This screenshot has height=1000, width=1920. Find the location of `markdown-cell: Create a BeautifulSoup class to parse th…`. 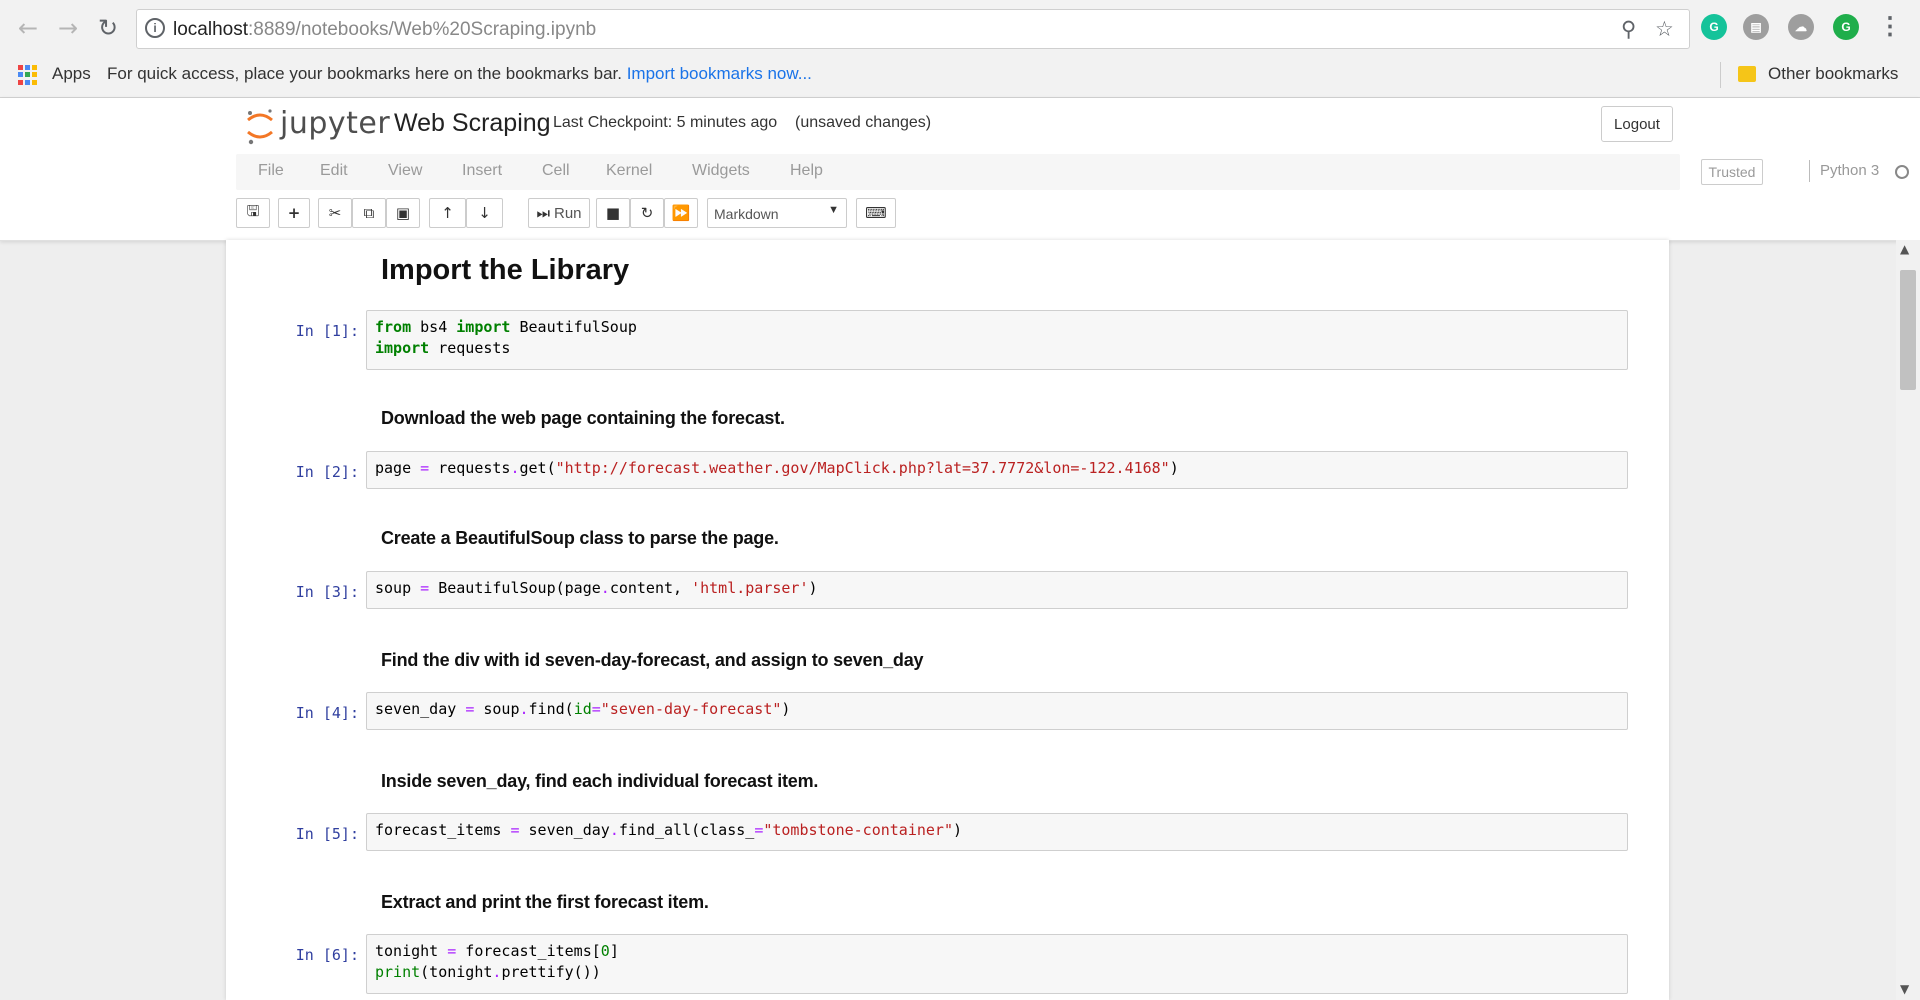

markdown-cell: Create a BeautifulSoup class to parse th… is located at coordinates (580, 538).